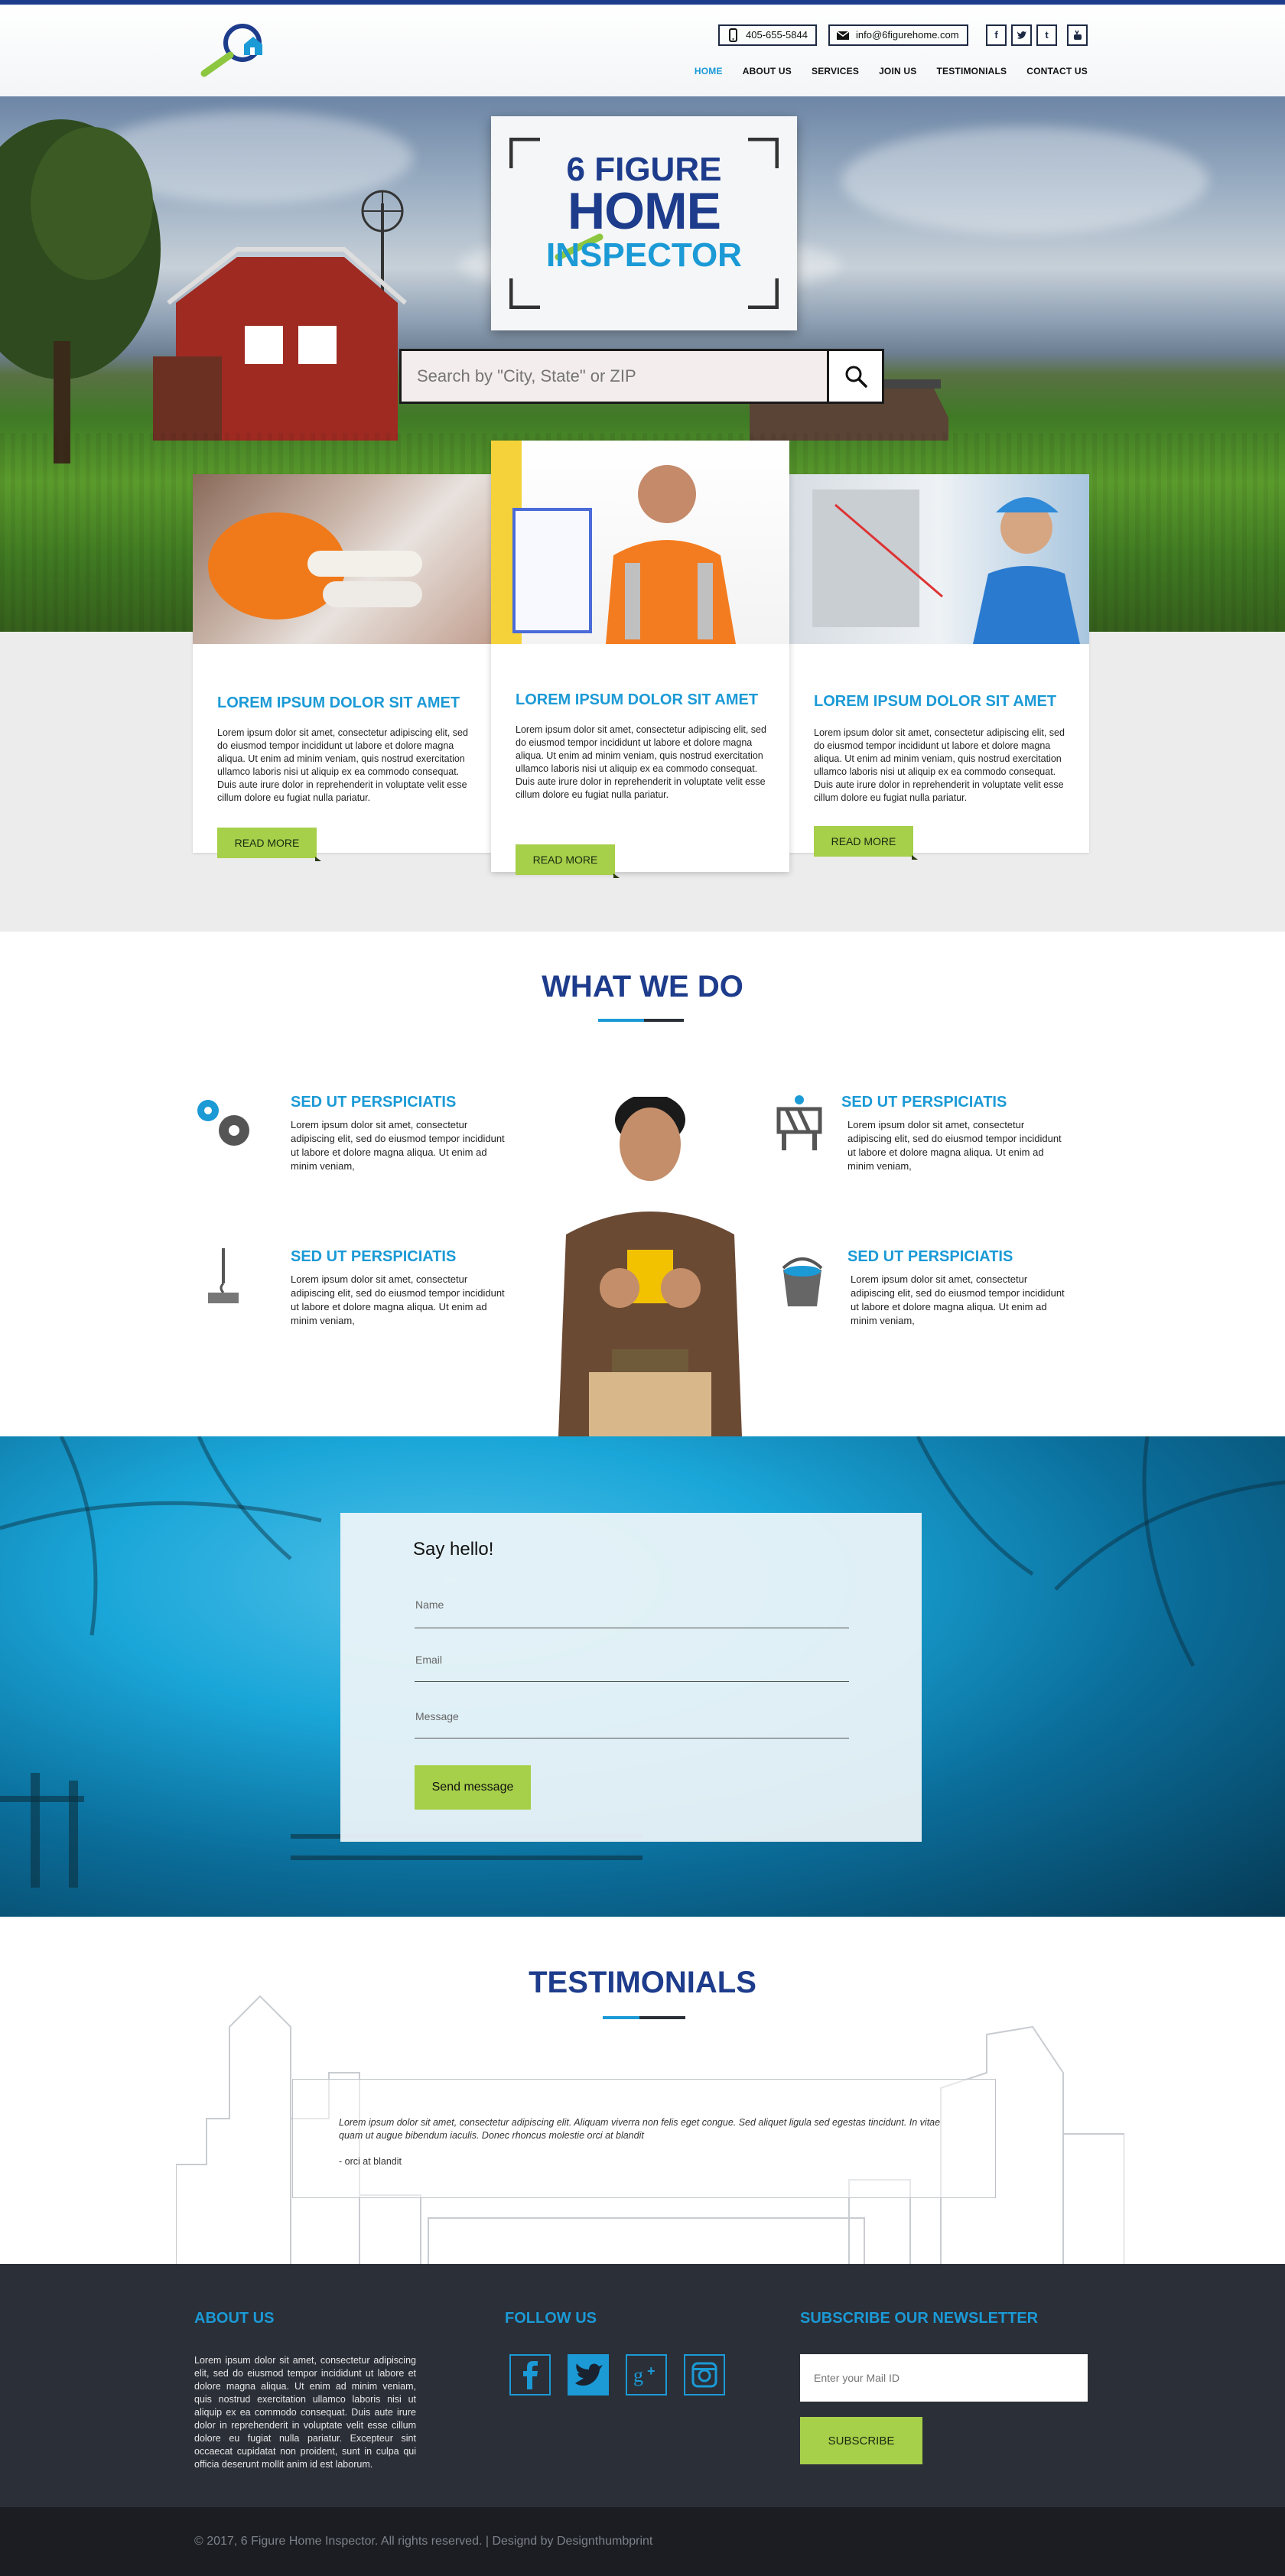 The image size is (1285, 2576). I want to click on crane-hook-icon, so click(222, 1279).